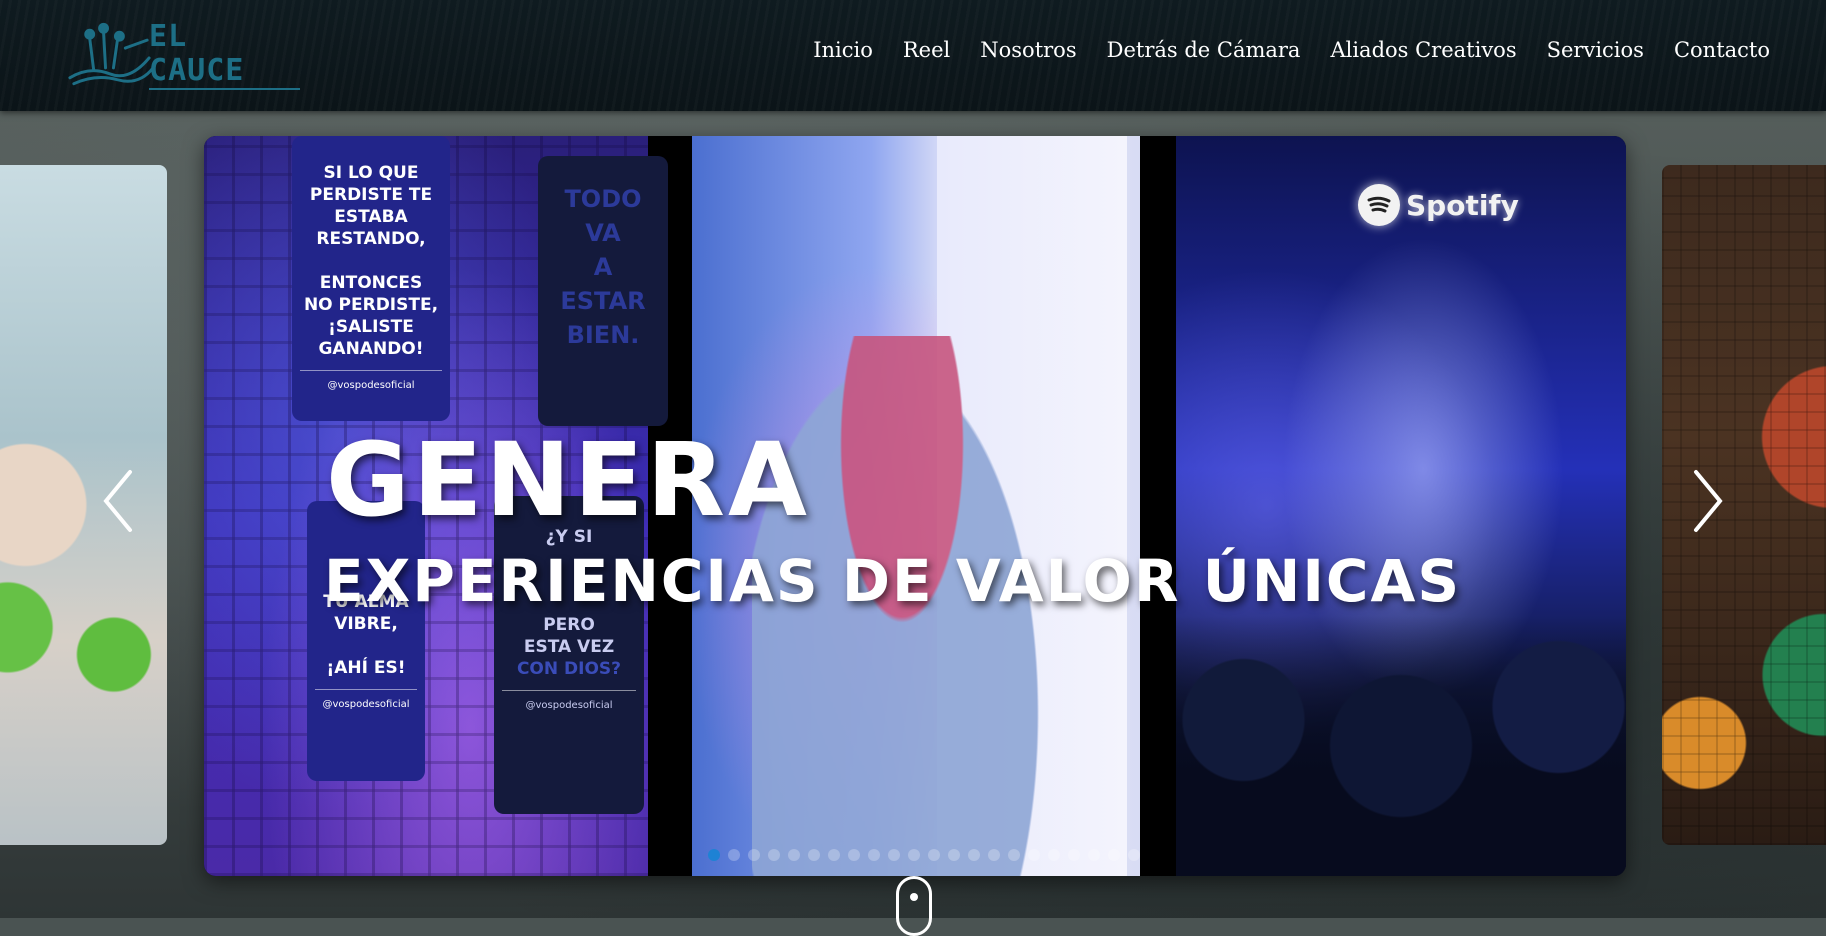 The width and height of the screenshot is (1826, 936). What do you see at coordinates (371, 327) in the screenshot?
I see `tag1-line-8: ¡SALISTE` at bounding box center [371, 327].